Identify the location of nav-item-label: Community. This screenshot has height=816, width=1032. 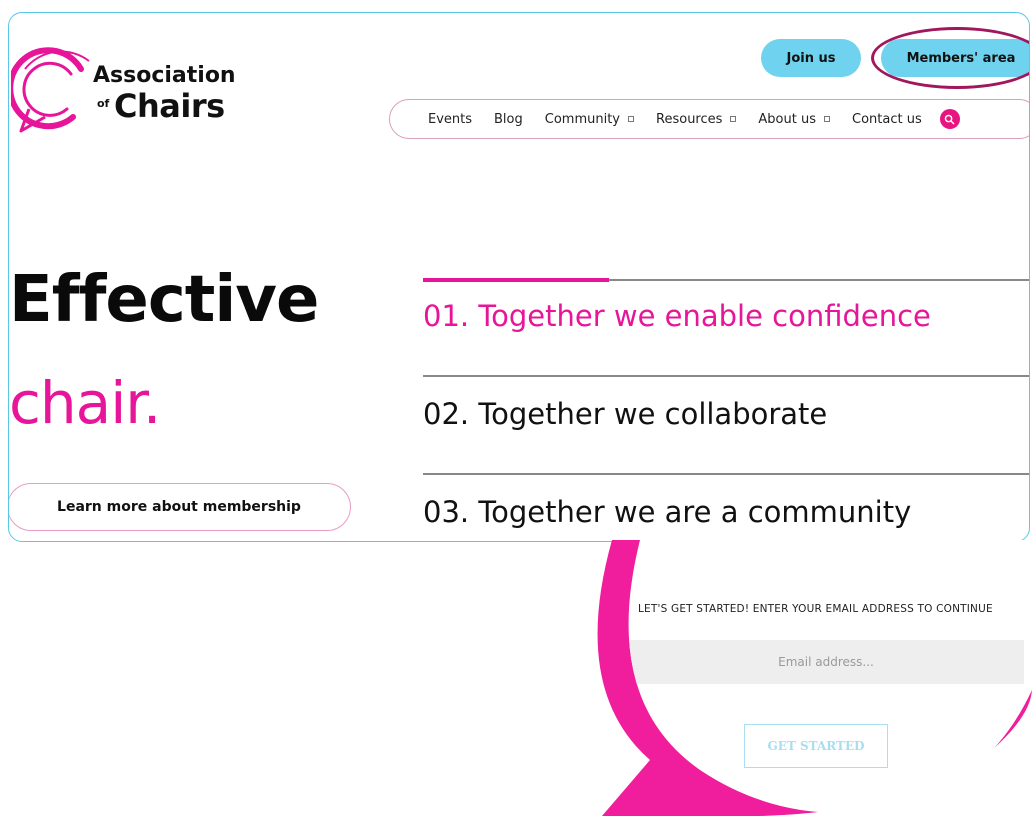
(582, 119).